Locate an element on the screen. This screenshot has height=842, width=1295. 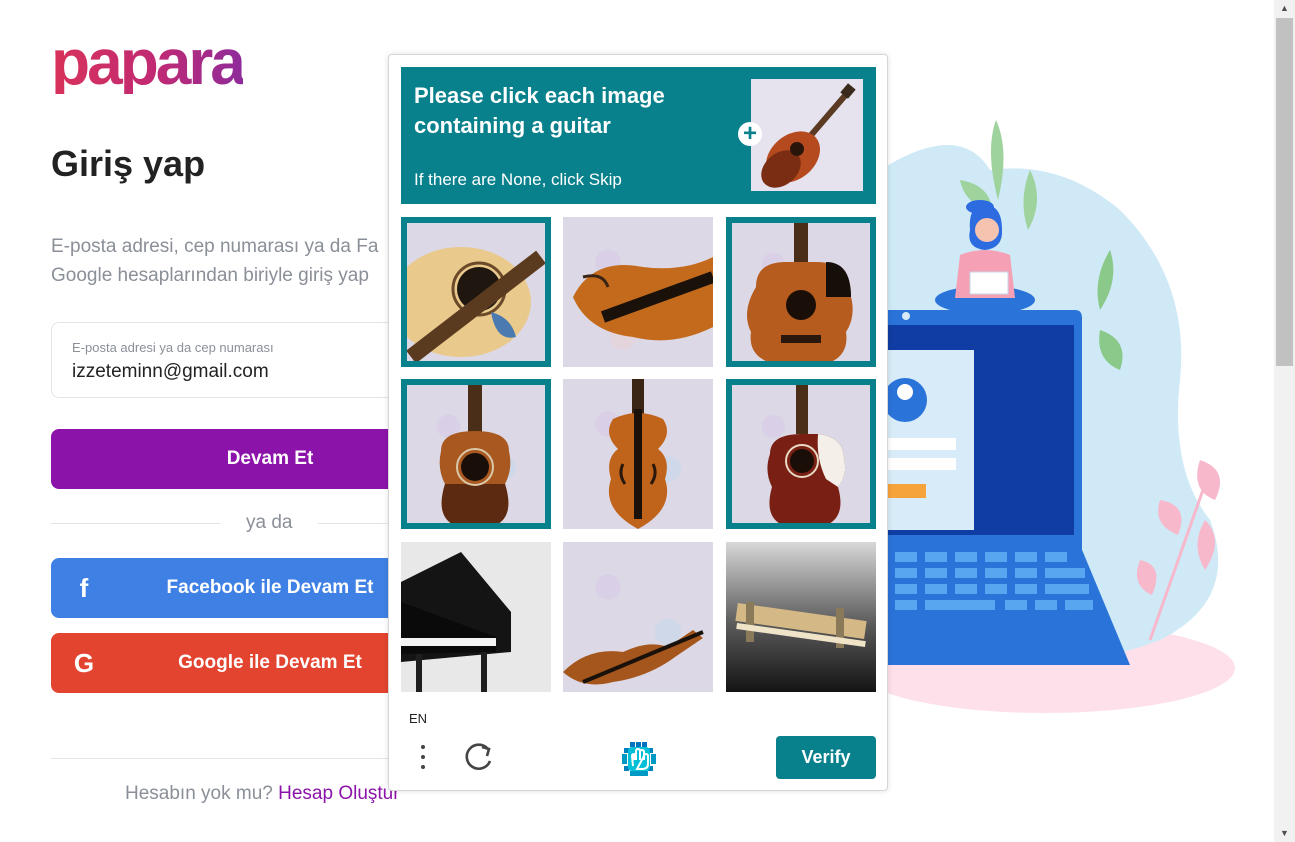
refresh-icon is located at coordinates (479, 757).